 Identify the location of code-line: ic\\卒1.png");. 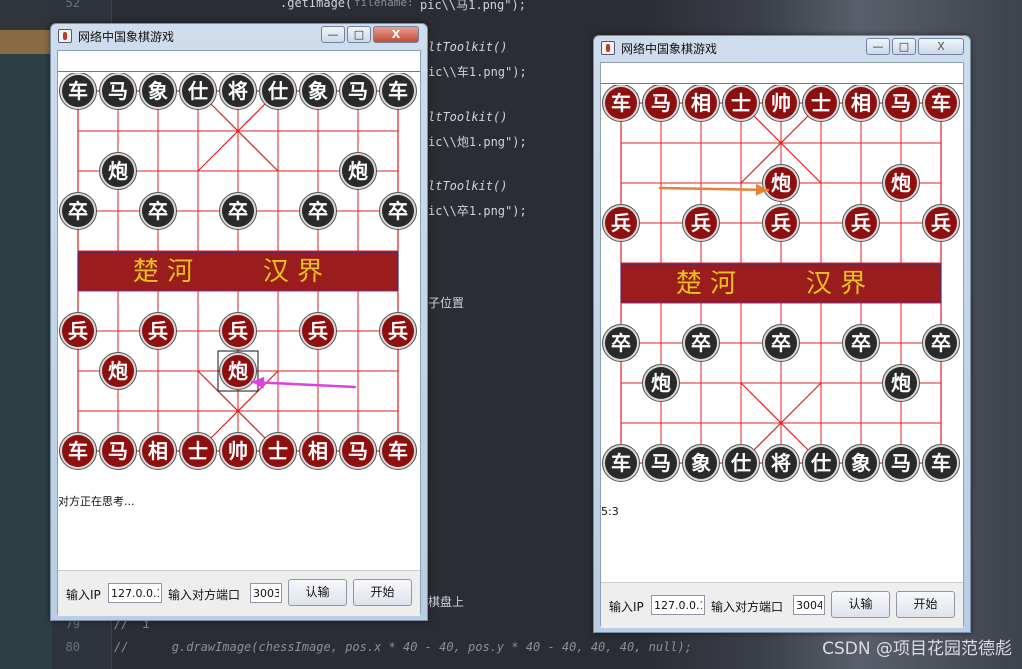
(477, 211).